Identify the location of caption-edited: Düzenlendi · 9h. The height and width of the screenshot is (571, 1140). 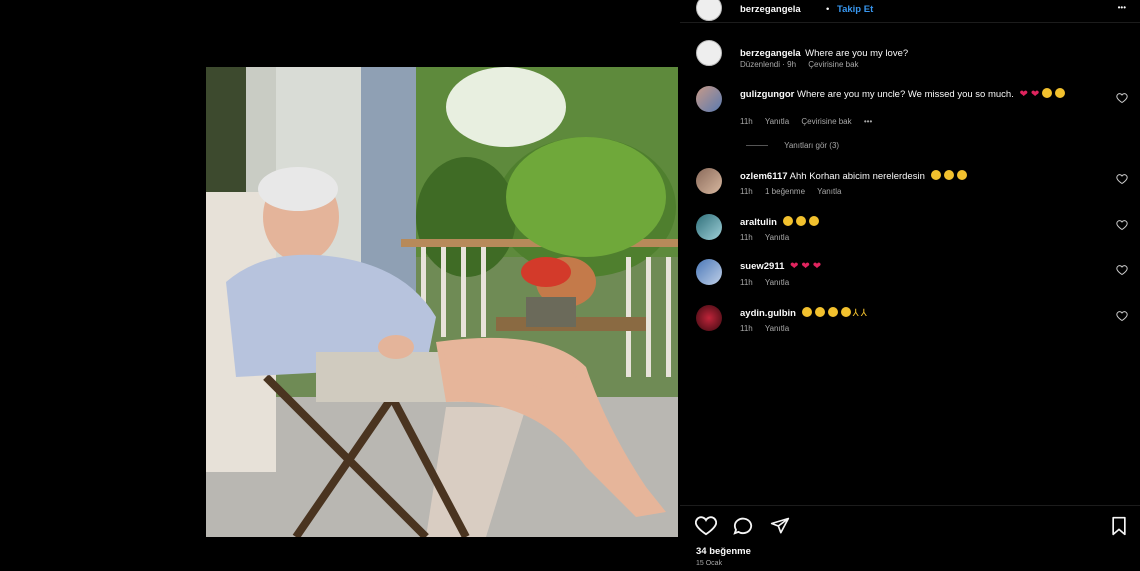
(768, 64).